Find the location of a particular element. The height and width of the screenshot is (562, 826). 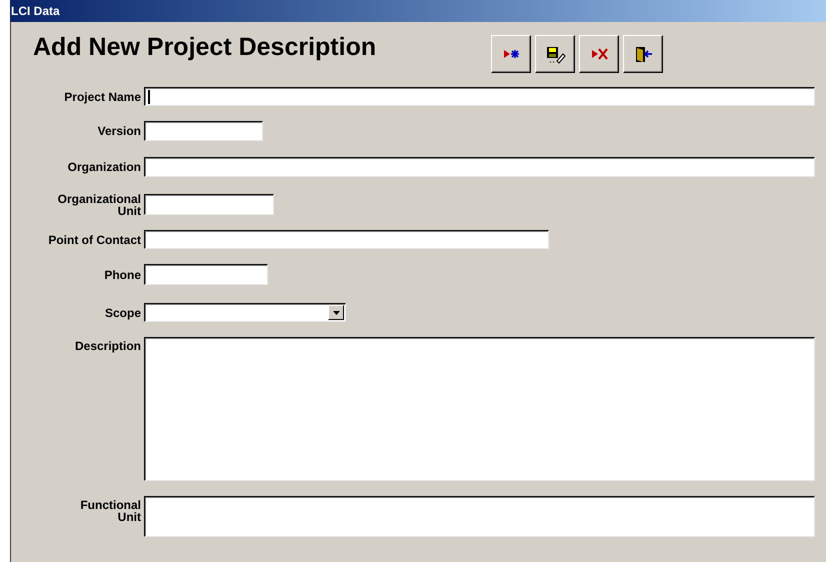

field-label: Organizational Unit is located at coordinates (98, 204).